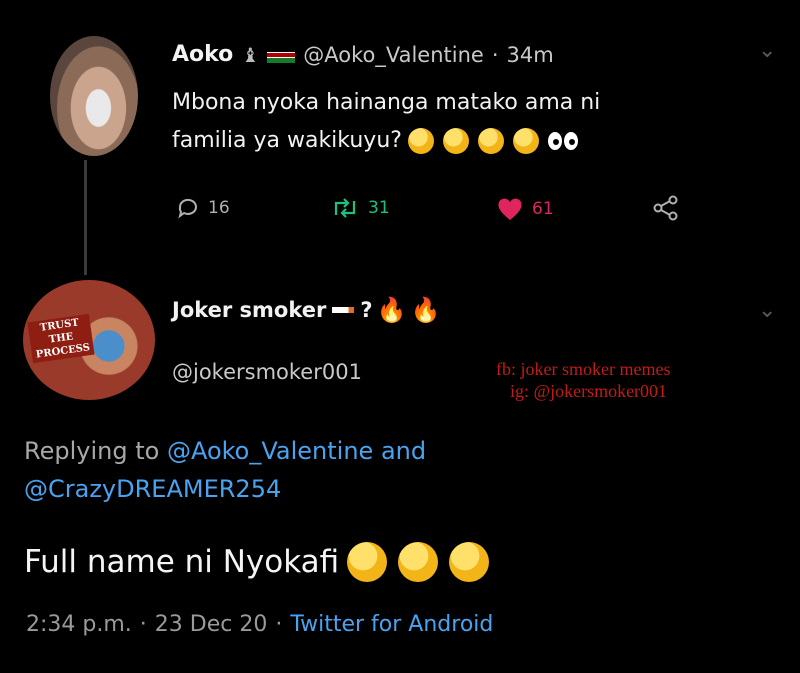 Image resolution: width=800 pixels, height=673 pixels. I want to click on tweet-text-line2-wrap: familia ya wakikuyu?, so click(386, 141).